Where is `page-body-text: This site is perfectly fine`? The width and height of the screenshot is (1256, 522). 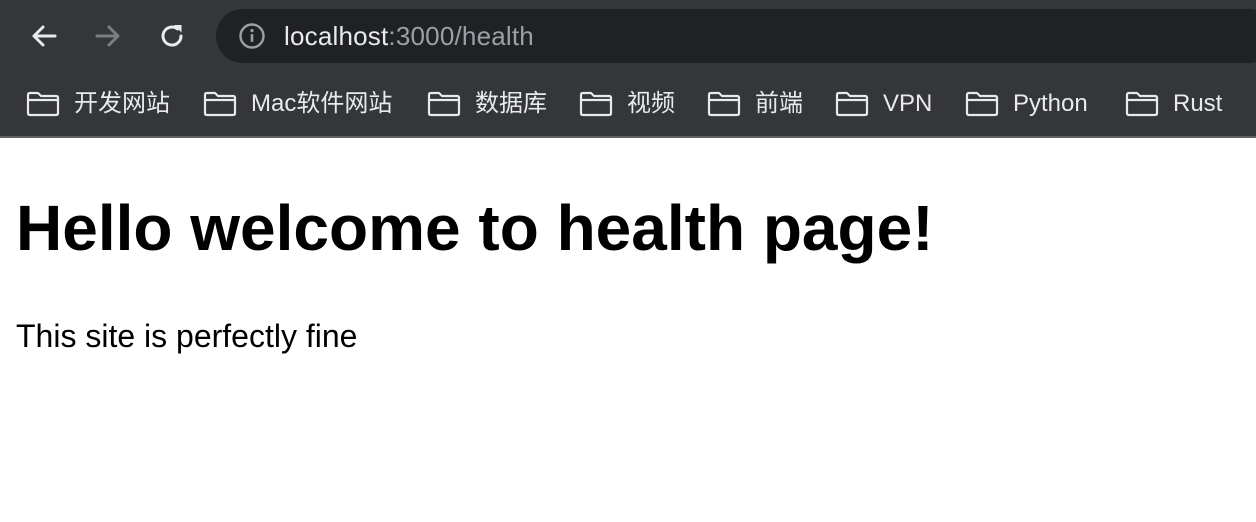 page-body-text: This site is perfectly fine is located at coordinates (187, 336).